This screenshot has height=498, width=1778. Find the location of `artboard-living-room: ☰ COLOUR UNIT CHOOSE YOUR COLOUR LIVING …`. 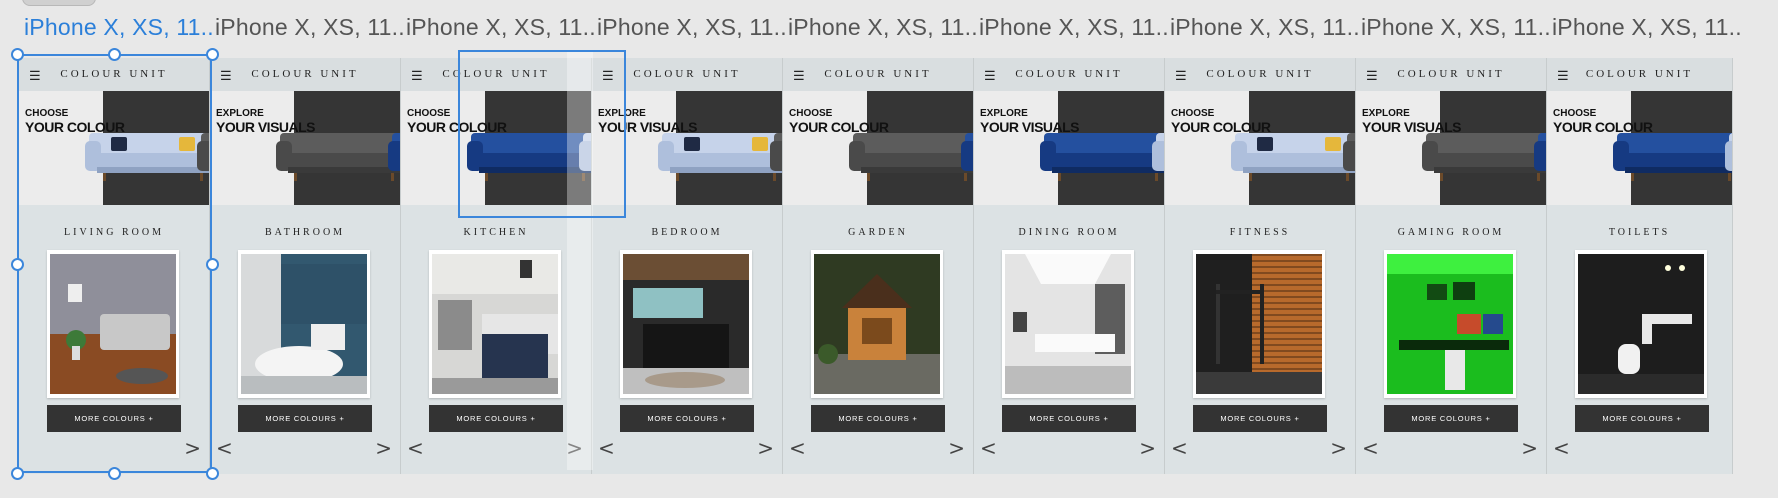

artboard-living-room: ☰ COLOUR UNIT CHOOSE YOUR COLOUR LIVING … is located at coordinates (113, 266).